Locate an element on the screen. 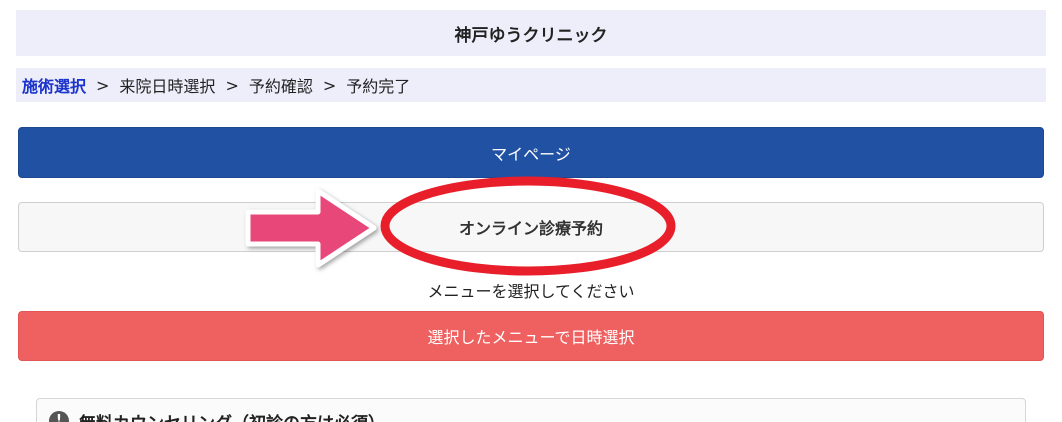  mypage-button: マイページ is located at coordinates (531, 152).